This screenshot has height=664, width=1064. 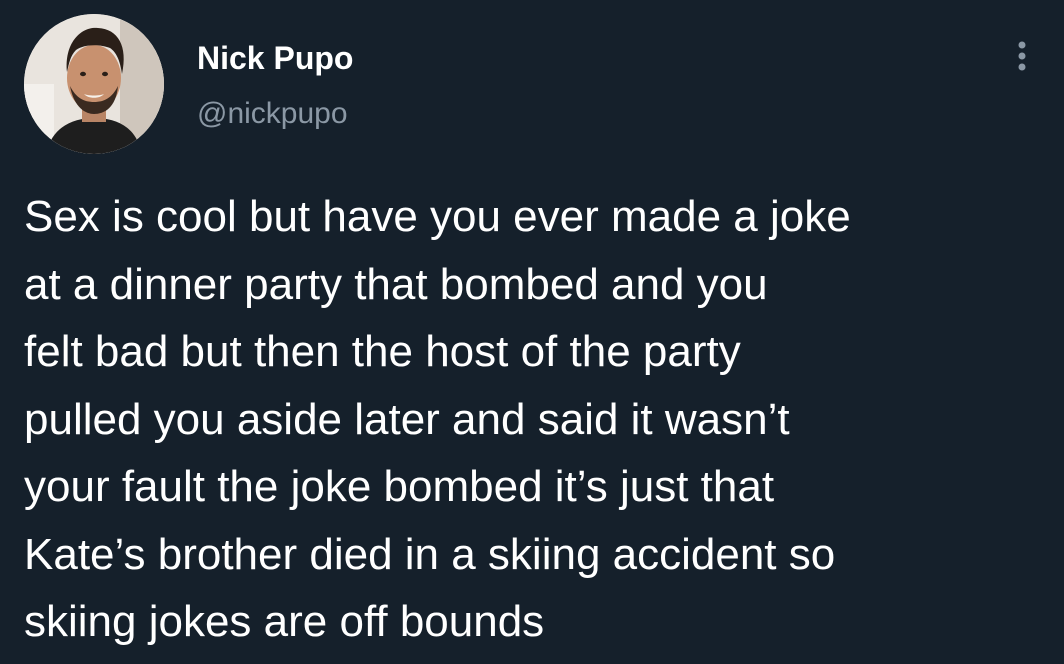 I want to click on more-options-icon, so click(x=1022, y=56).